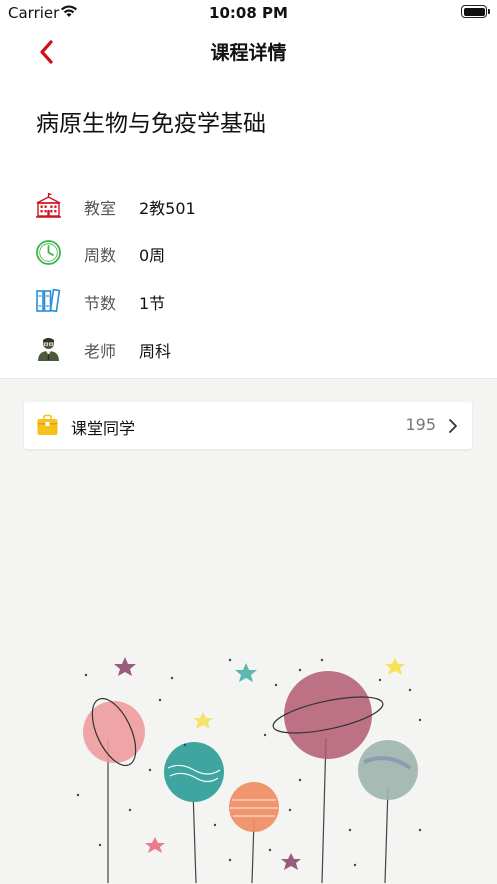  I want to click on planet-teal, so click(194, 772).